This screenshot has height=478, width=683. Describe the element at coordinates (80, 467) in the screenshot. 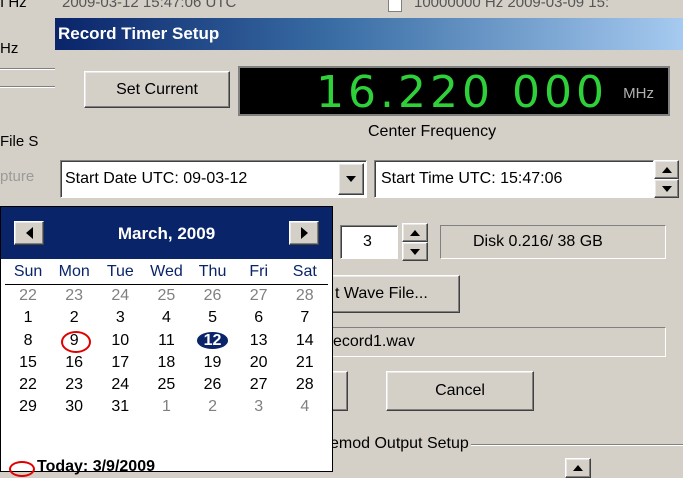

I see `calendar-today-link: Today: 3/9/2009` at that location.